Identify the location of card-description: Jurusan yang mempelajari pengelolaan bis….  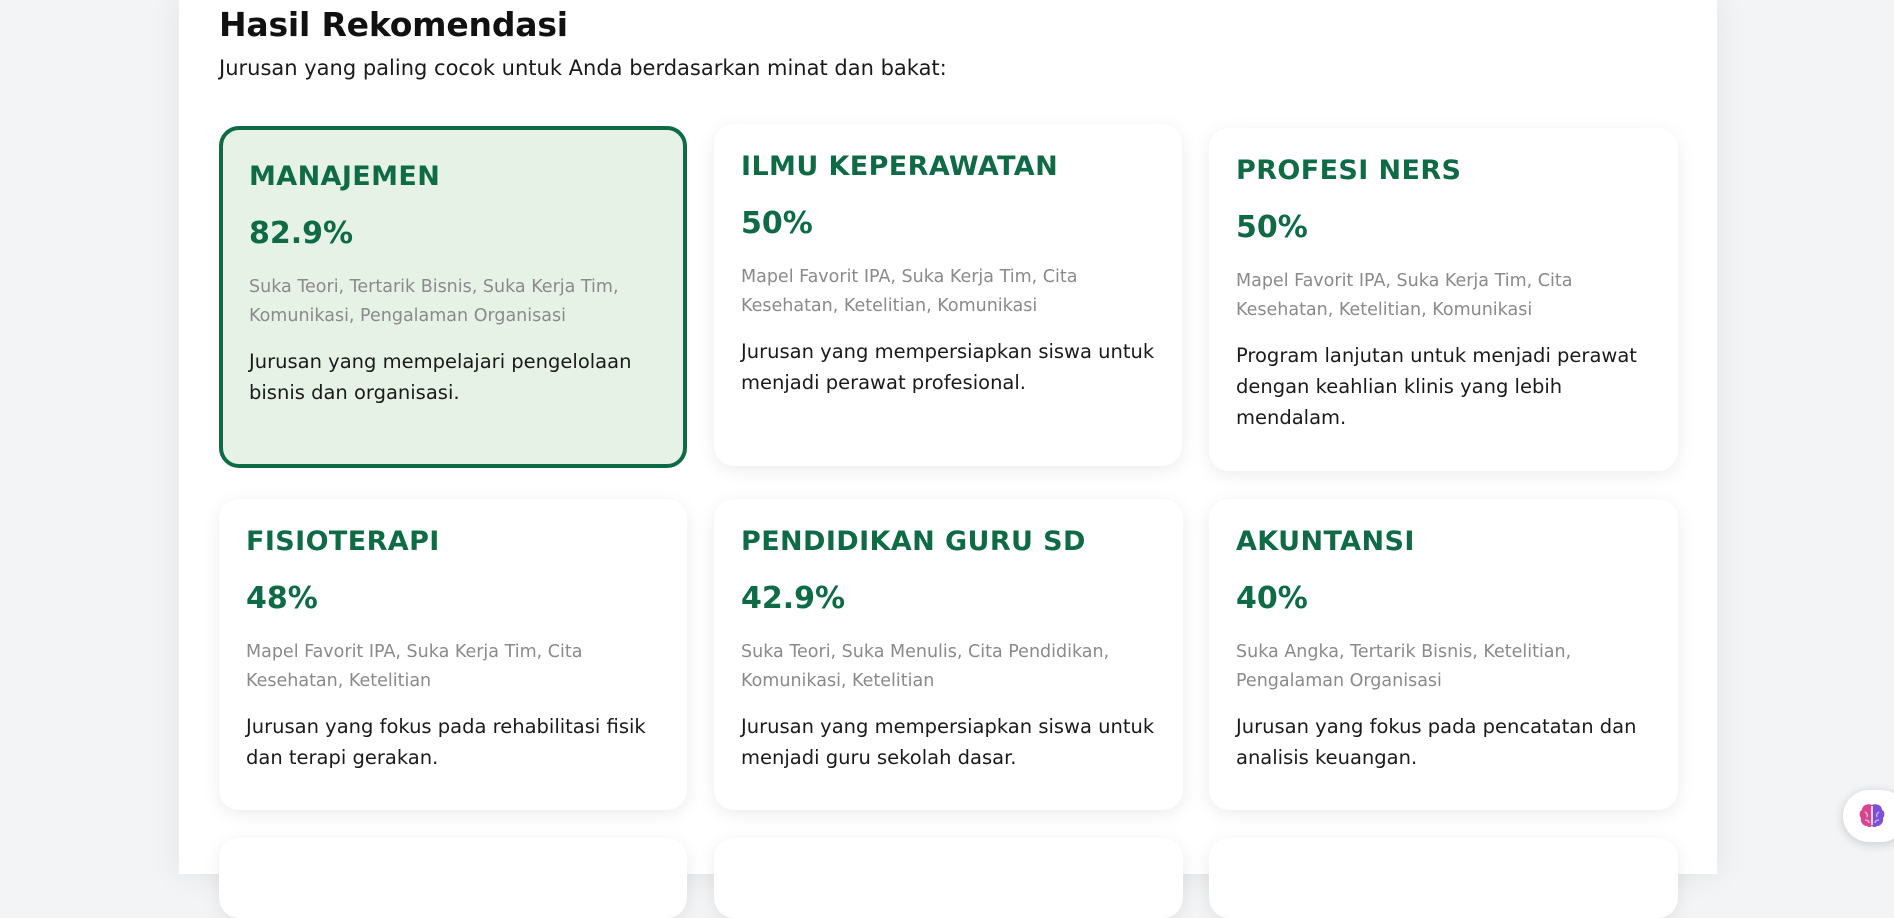
(440, 377).